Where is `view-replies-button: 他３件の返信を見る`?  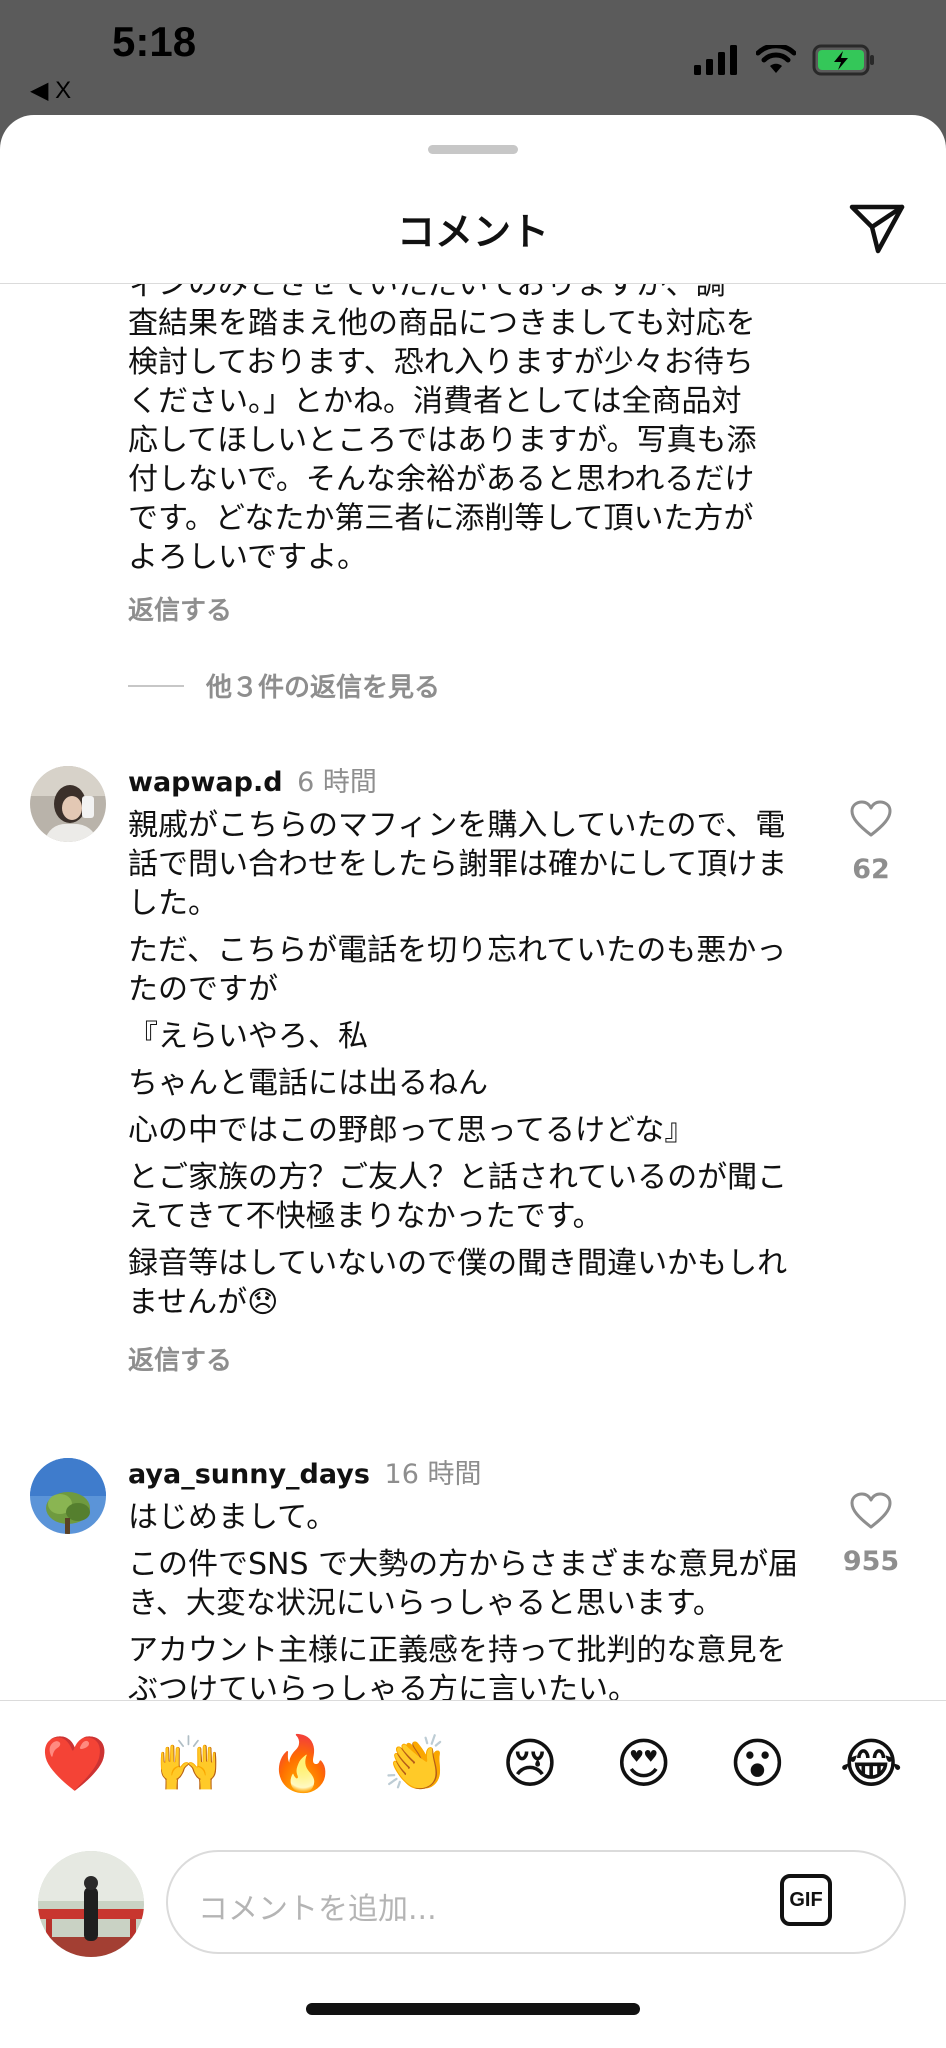 view-replies-button: 他３件の返信を見る is located at coordinates (284, 685).